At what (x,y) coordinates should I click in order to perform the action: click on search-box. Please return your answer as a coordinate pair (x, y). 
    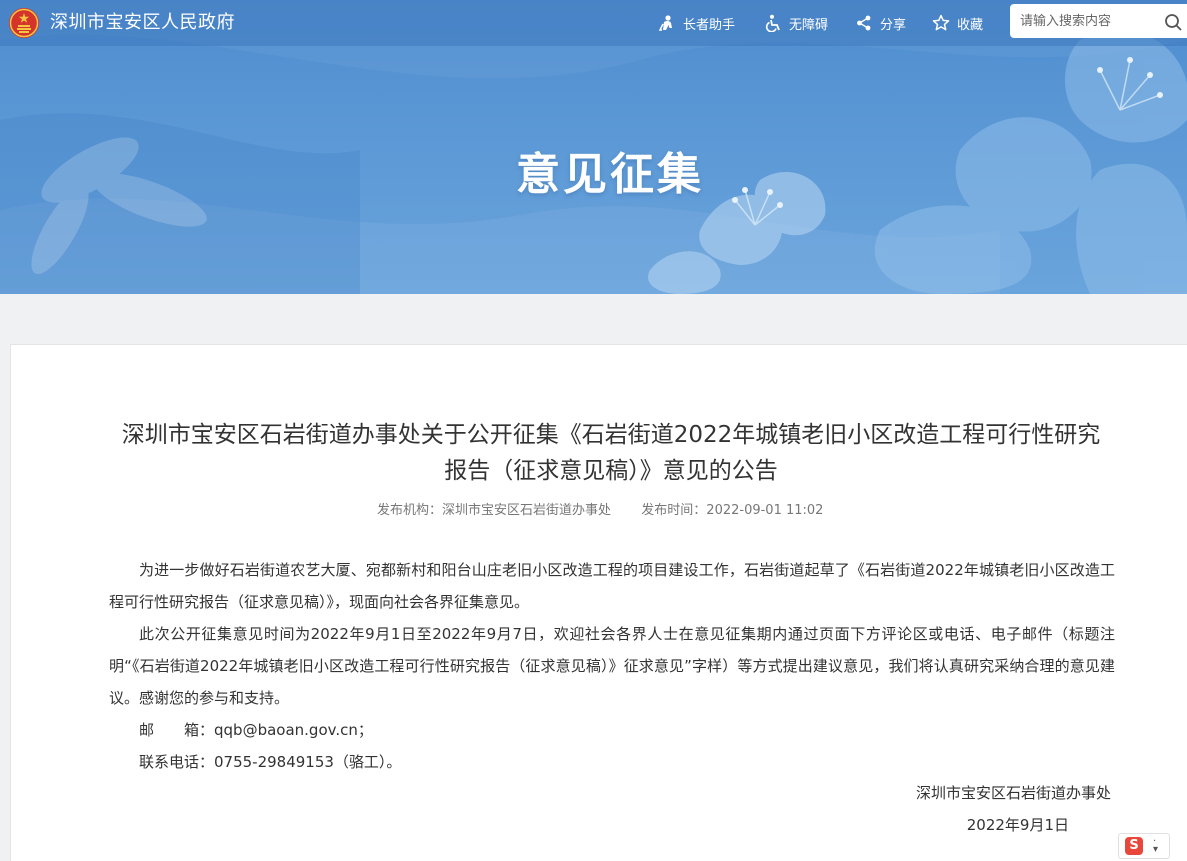
    Looking at the image, I should click on (1098, 21).